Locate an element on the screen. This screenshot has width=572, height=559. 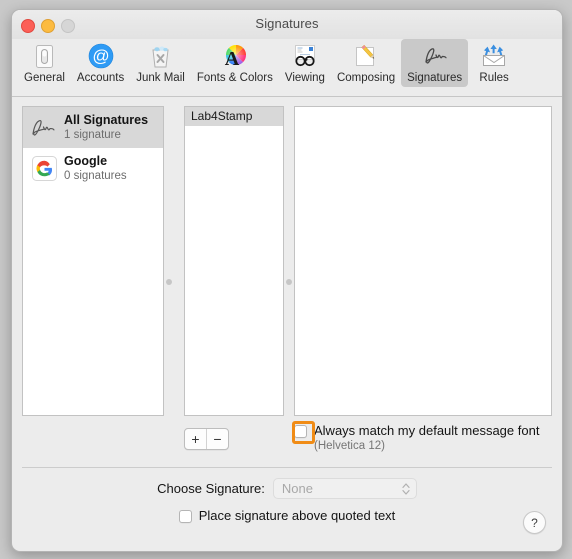
account-text: Google 0 signatures is located at coordinates (95, 168).